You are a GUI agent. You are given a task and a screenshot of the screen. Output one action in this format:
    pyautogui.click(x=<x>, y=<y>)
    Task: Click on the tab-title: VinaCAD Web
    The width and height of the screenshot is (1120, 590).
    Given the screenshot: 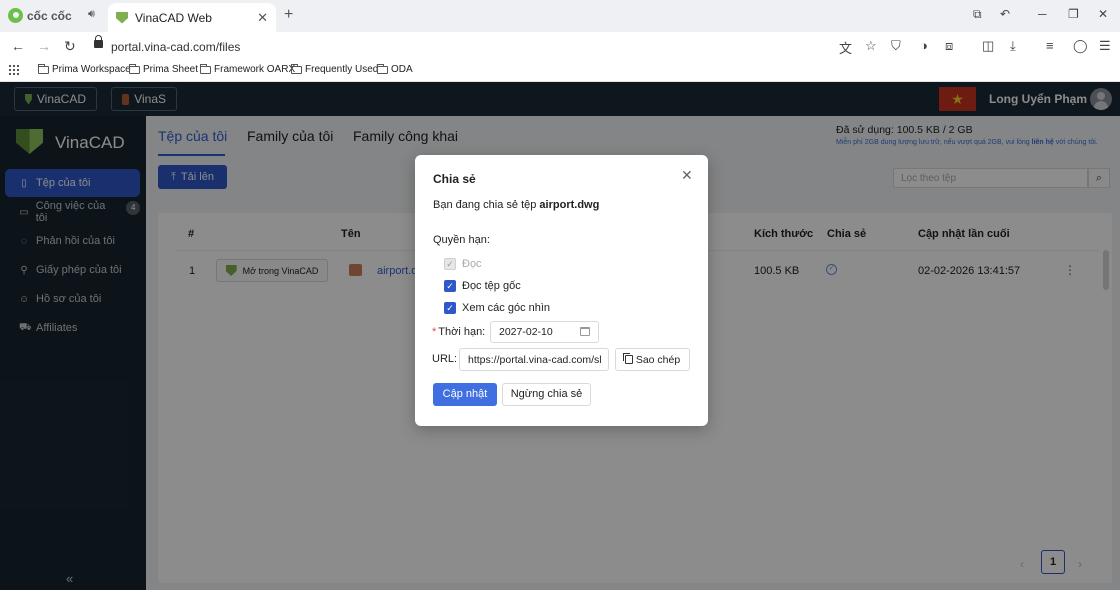 What is the action you would take?
    pyautogui.click(x=173, y=17)
    